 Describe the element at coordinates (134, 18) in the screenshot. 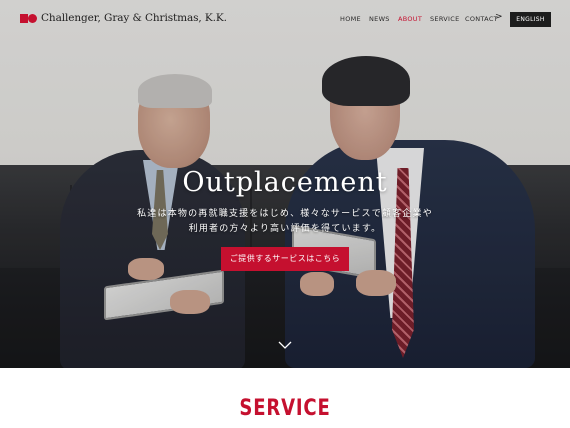

I see `company-name: Challenger, Gray & Christmas, K.K.` at that location.